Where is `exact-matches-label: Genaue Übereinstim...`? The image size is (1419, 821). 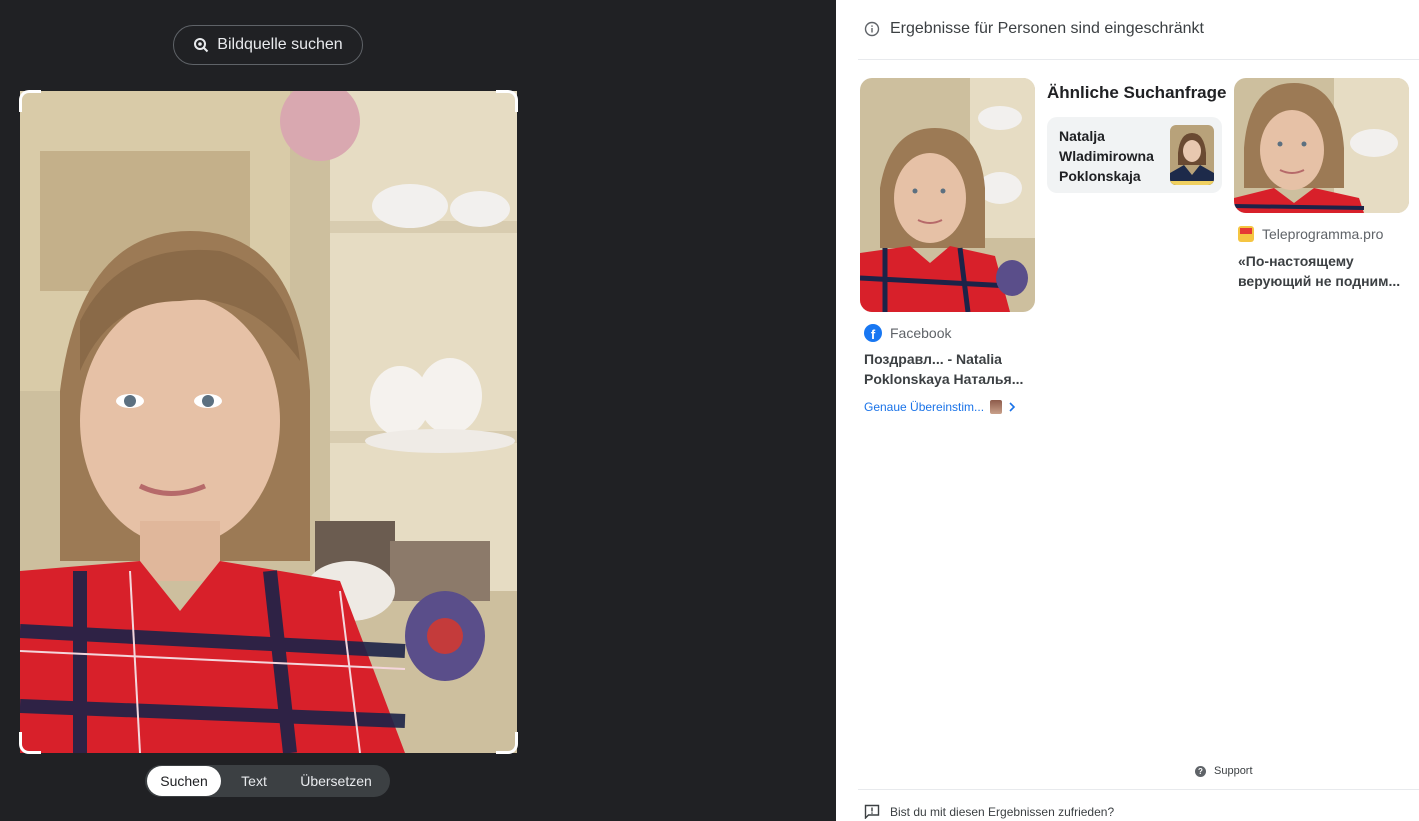
exact-matches-label: Genaue Übereinstim... is located at coordinates (924, 407).